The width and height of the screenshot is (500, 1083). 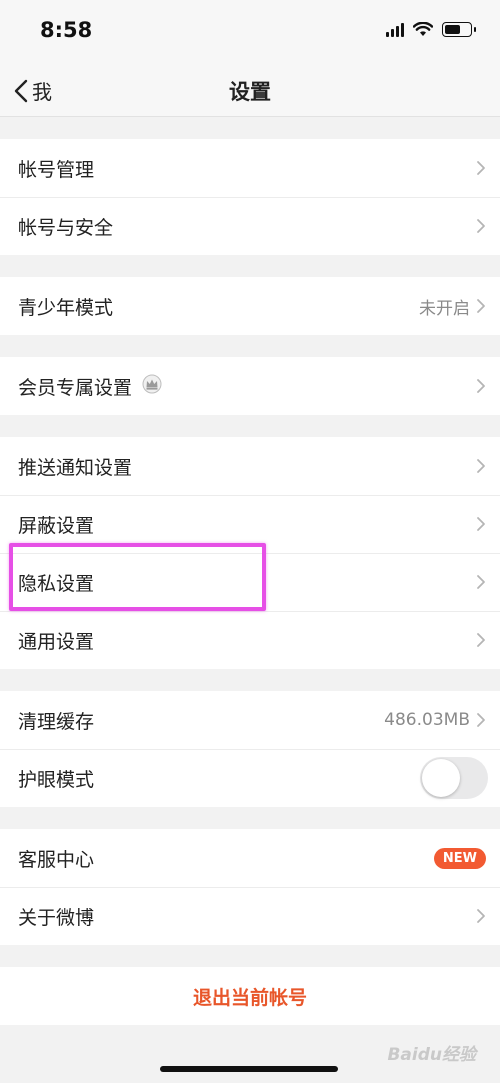 I want to click on settings-row-label: 护眼模式, so click(x=219, y=778).